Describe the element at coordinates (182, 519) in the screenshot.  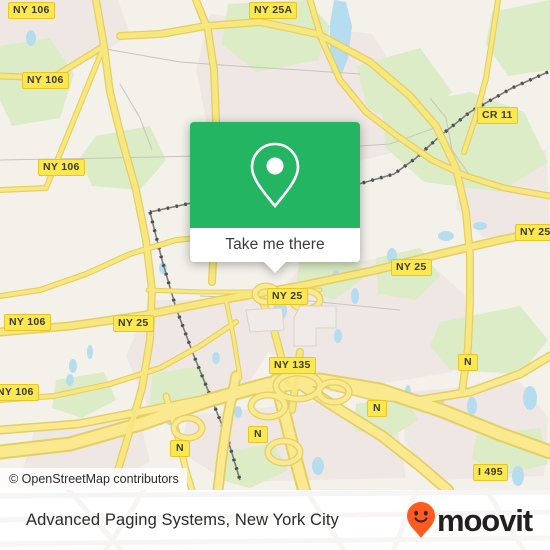
I see `place-title: Advanced Paging Systems, New York City` at that location.